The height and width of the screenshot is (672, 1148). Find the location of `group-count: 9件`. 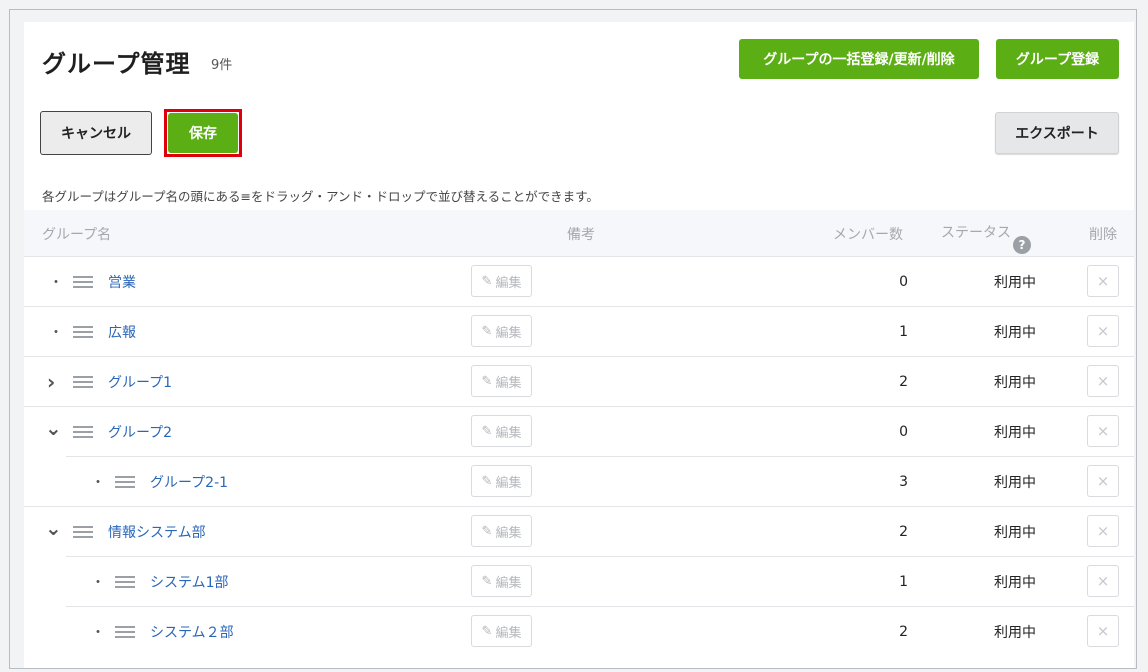

group-count: 9件 is located at coordinates (222, 65).